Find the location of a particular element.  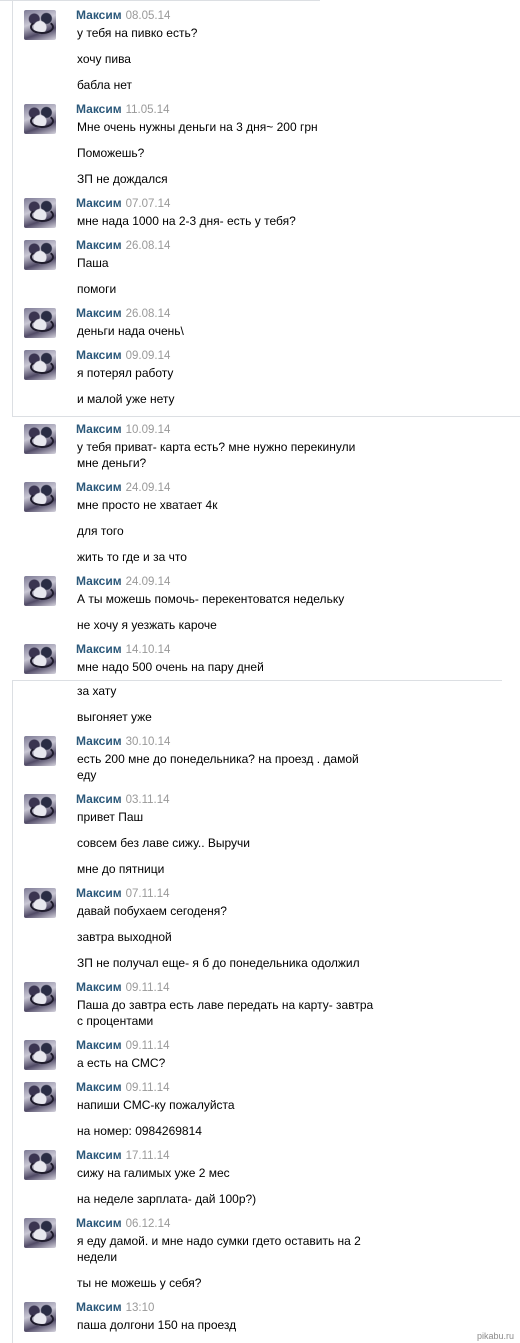

message-date: 14.10.14 is located at coordinates (148, 650).